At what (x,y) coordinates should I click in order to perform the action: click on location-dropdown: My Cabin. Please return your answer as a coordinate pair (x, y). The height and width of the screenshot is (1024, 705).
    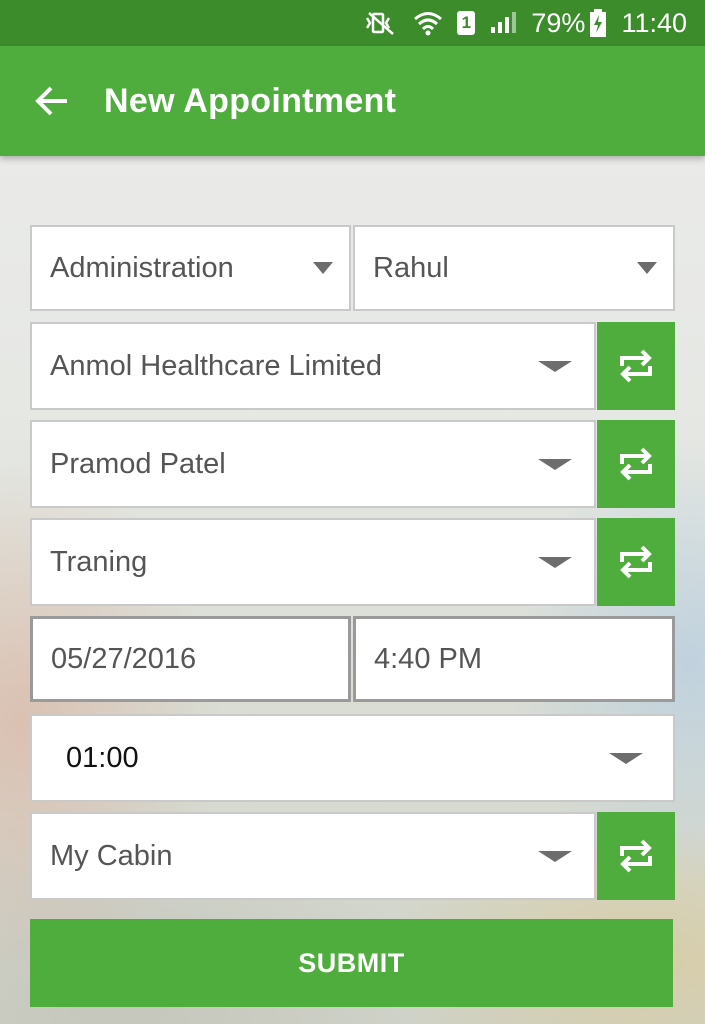
    Looking at the image, I should click on (313, 856).